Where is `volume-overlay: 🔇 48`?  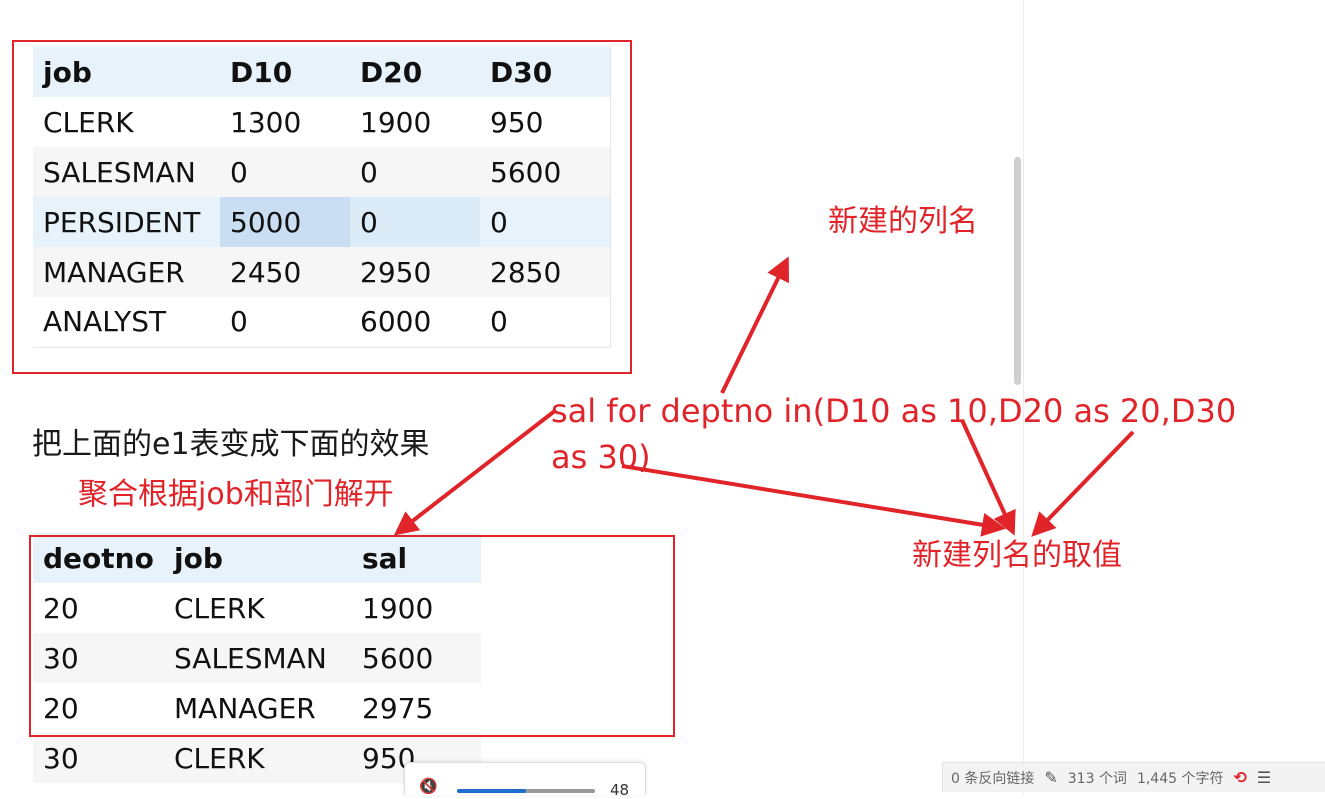
volume-overlay: 🔇 48 is located at coordinates (525, 780).